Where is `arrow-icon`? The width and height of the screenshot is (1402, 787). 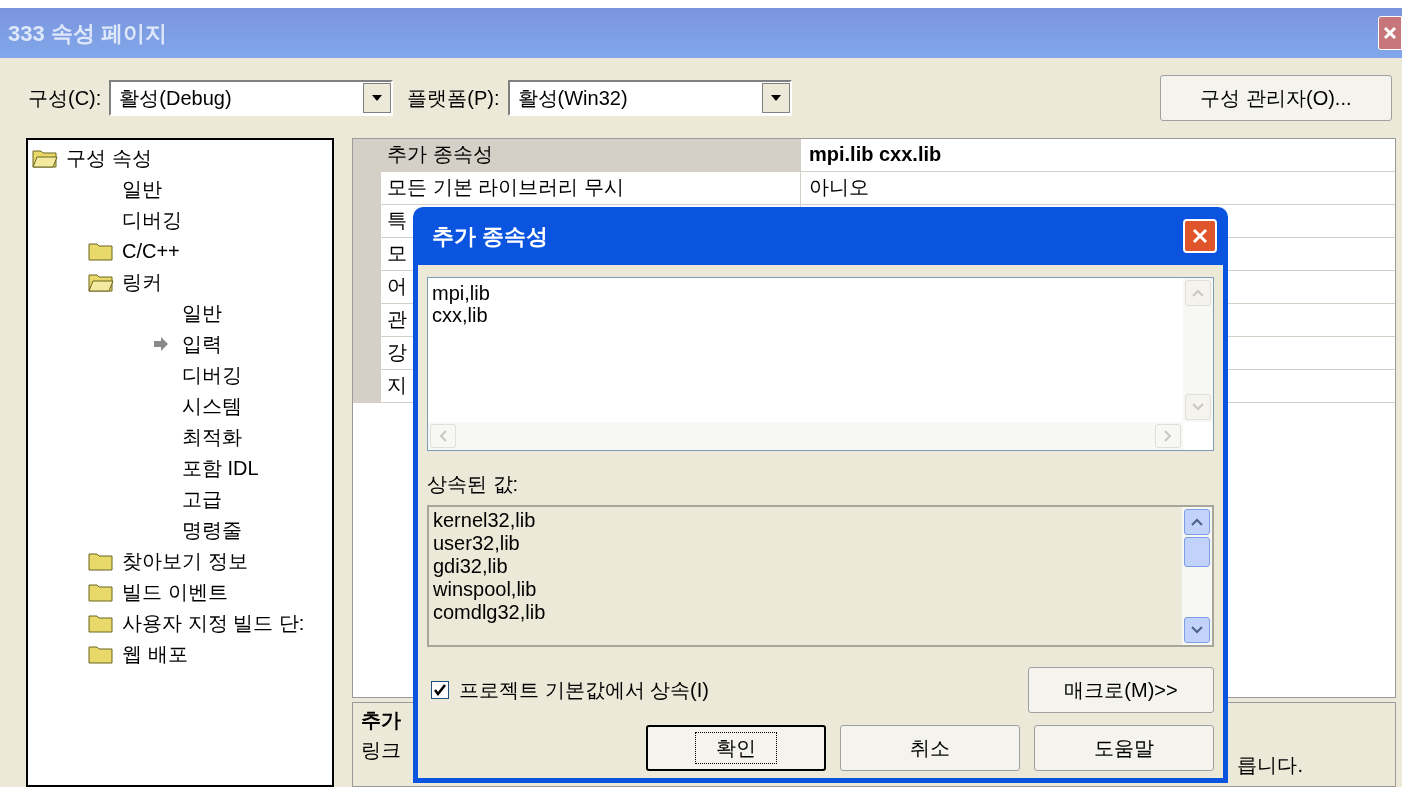 arrow-icon is located at coordinates (161, 343).